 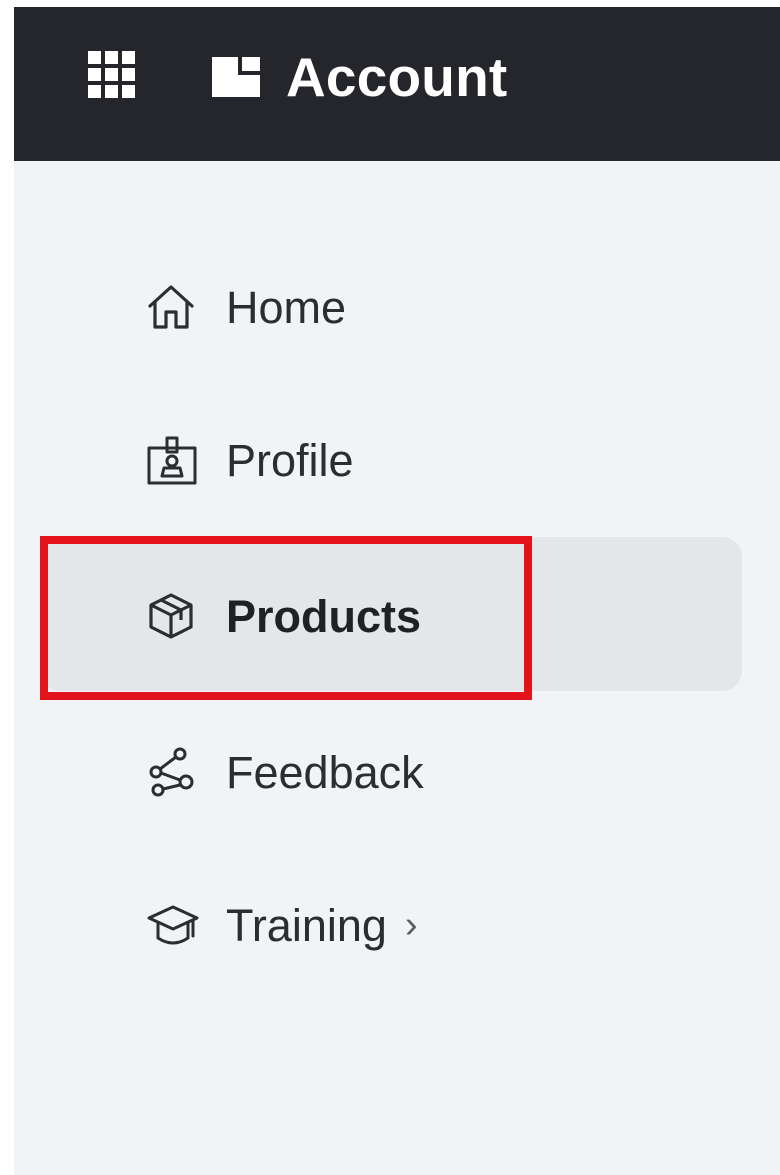 I want to click on home-icon, so click(x=174, y=307).